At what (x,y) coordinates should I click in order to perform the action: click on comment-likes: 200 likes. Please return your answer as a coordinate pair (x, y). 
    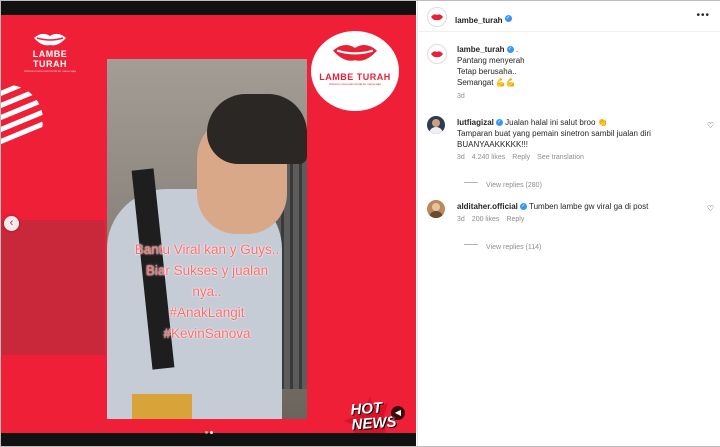
    Looking at the image, I should click on (486, 219).